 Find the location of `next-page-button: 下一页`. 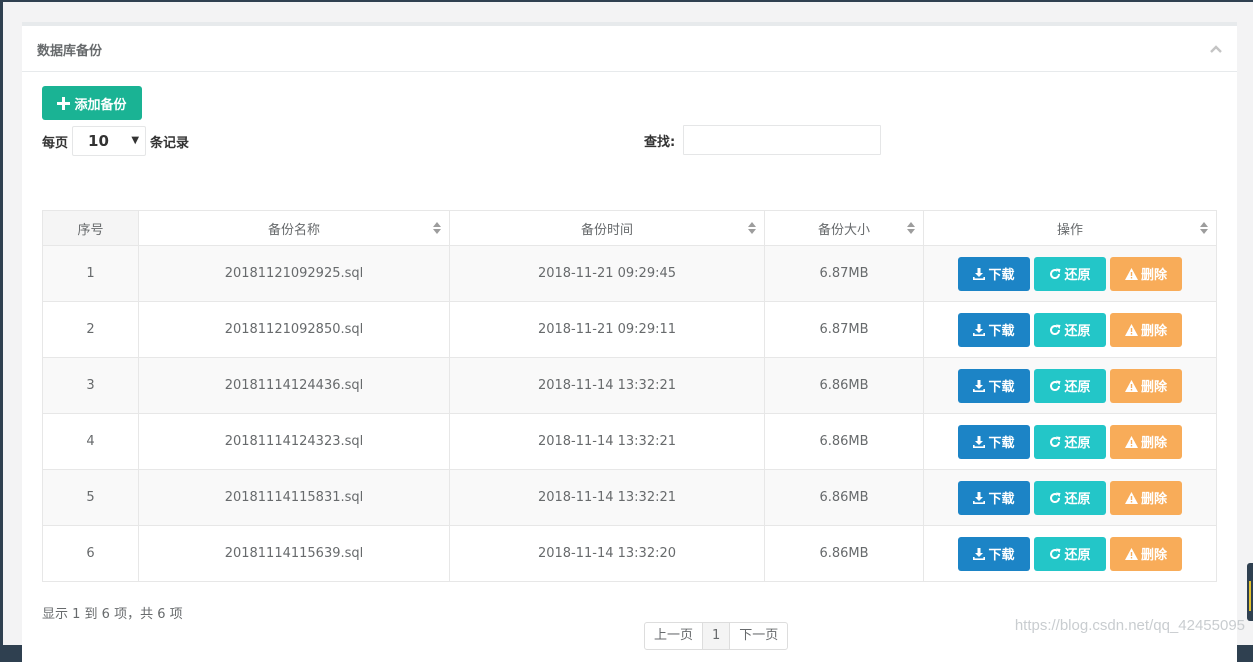

next-page-button: 下一页 is located at coordinates (759, 636).